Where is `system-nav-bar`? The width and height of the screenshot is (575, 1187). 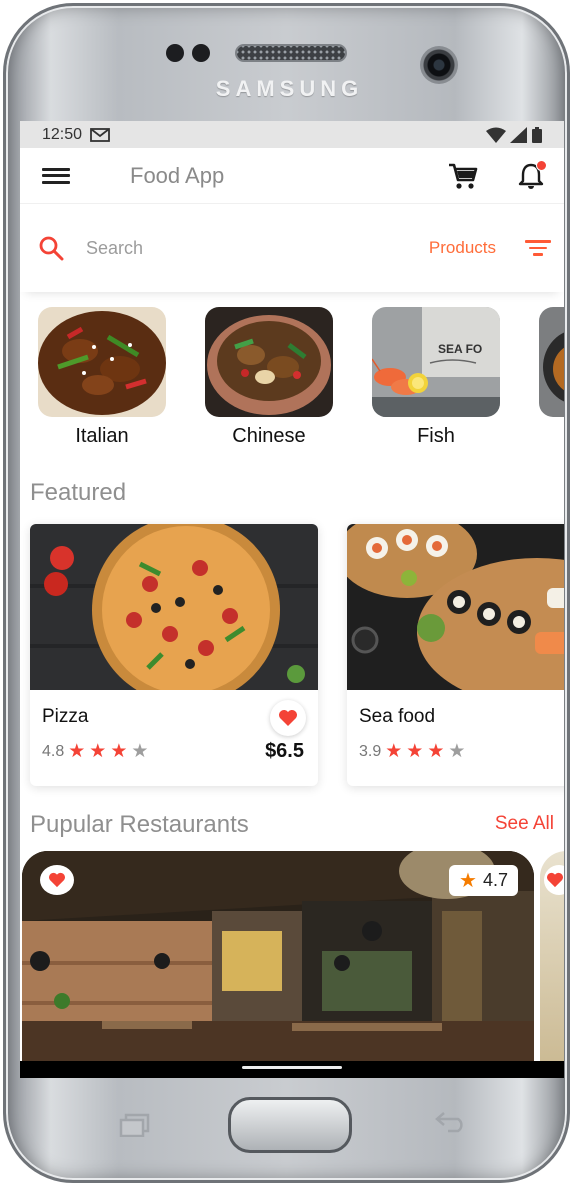 system-nav-bar is located at coordinates (292, 1069).